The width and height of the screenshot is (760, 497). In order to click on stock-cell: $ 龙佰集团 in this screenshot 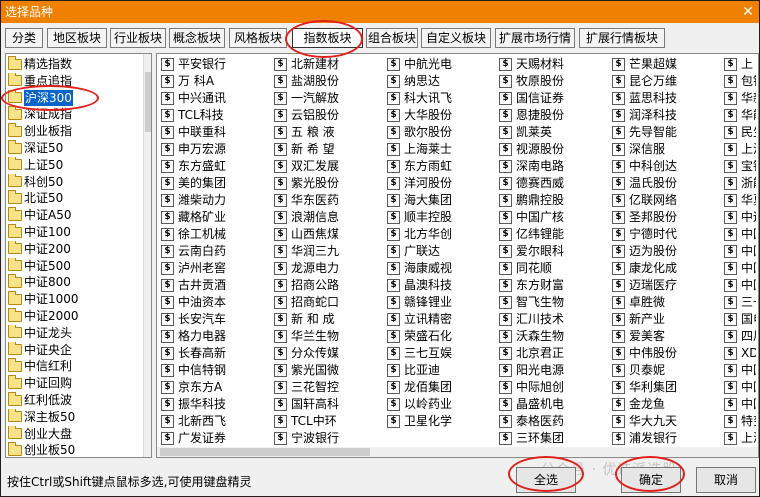, I will do `click(442, 387)`.